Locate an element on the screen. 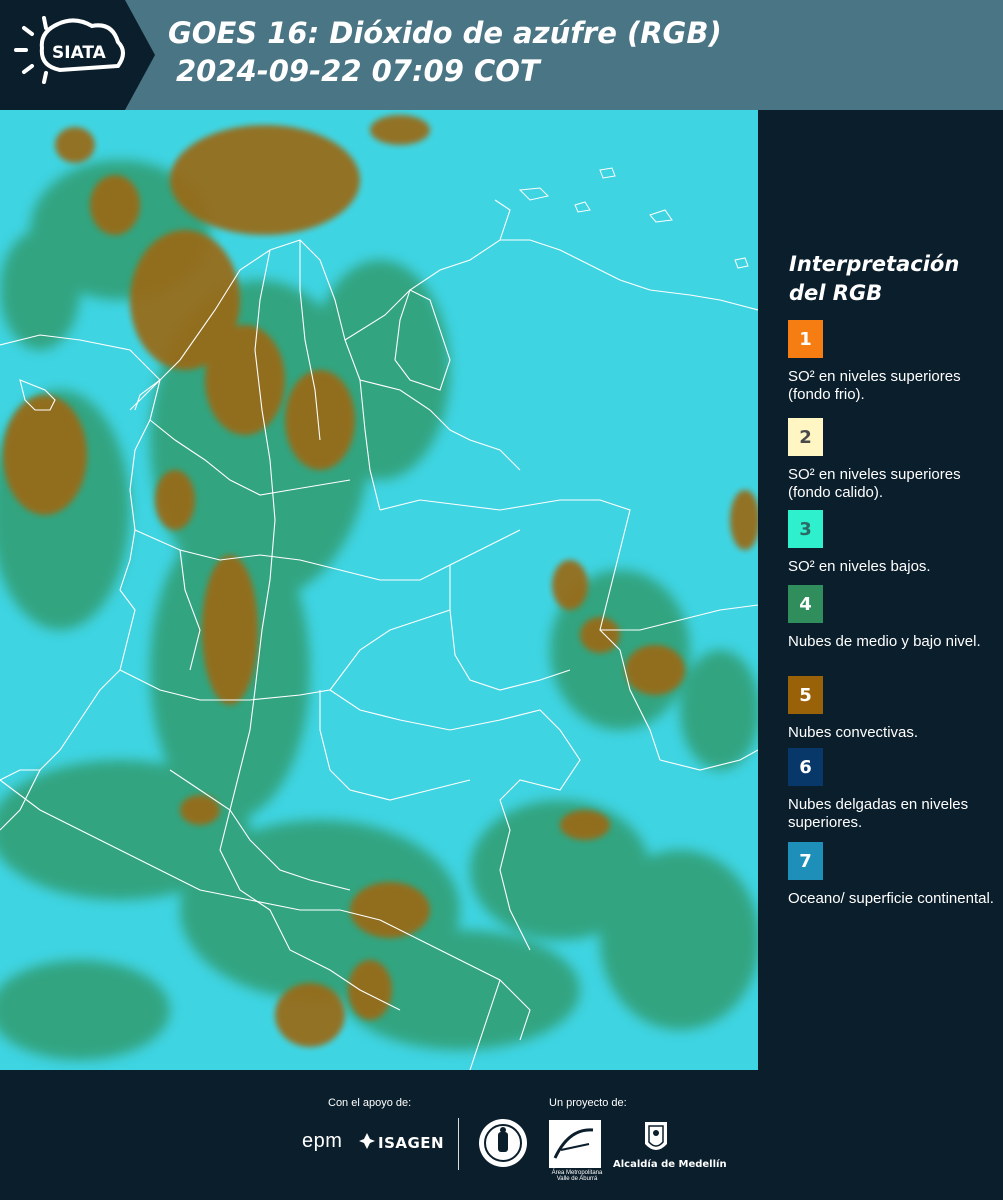 The image size is (1003, 1200). legend-label-4: Nubes de medio y bajo nivel. is located at coordinates (884, 641).